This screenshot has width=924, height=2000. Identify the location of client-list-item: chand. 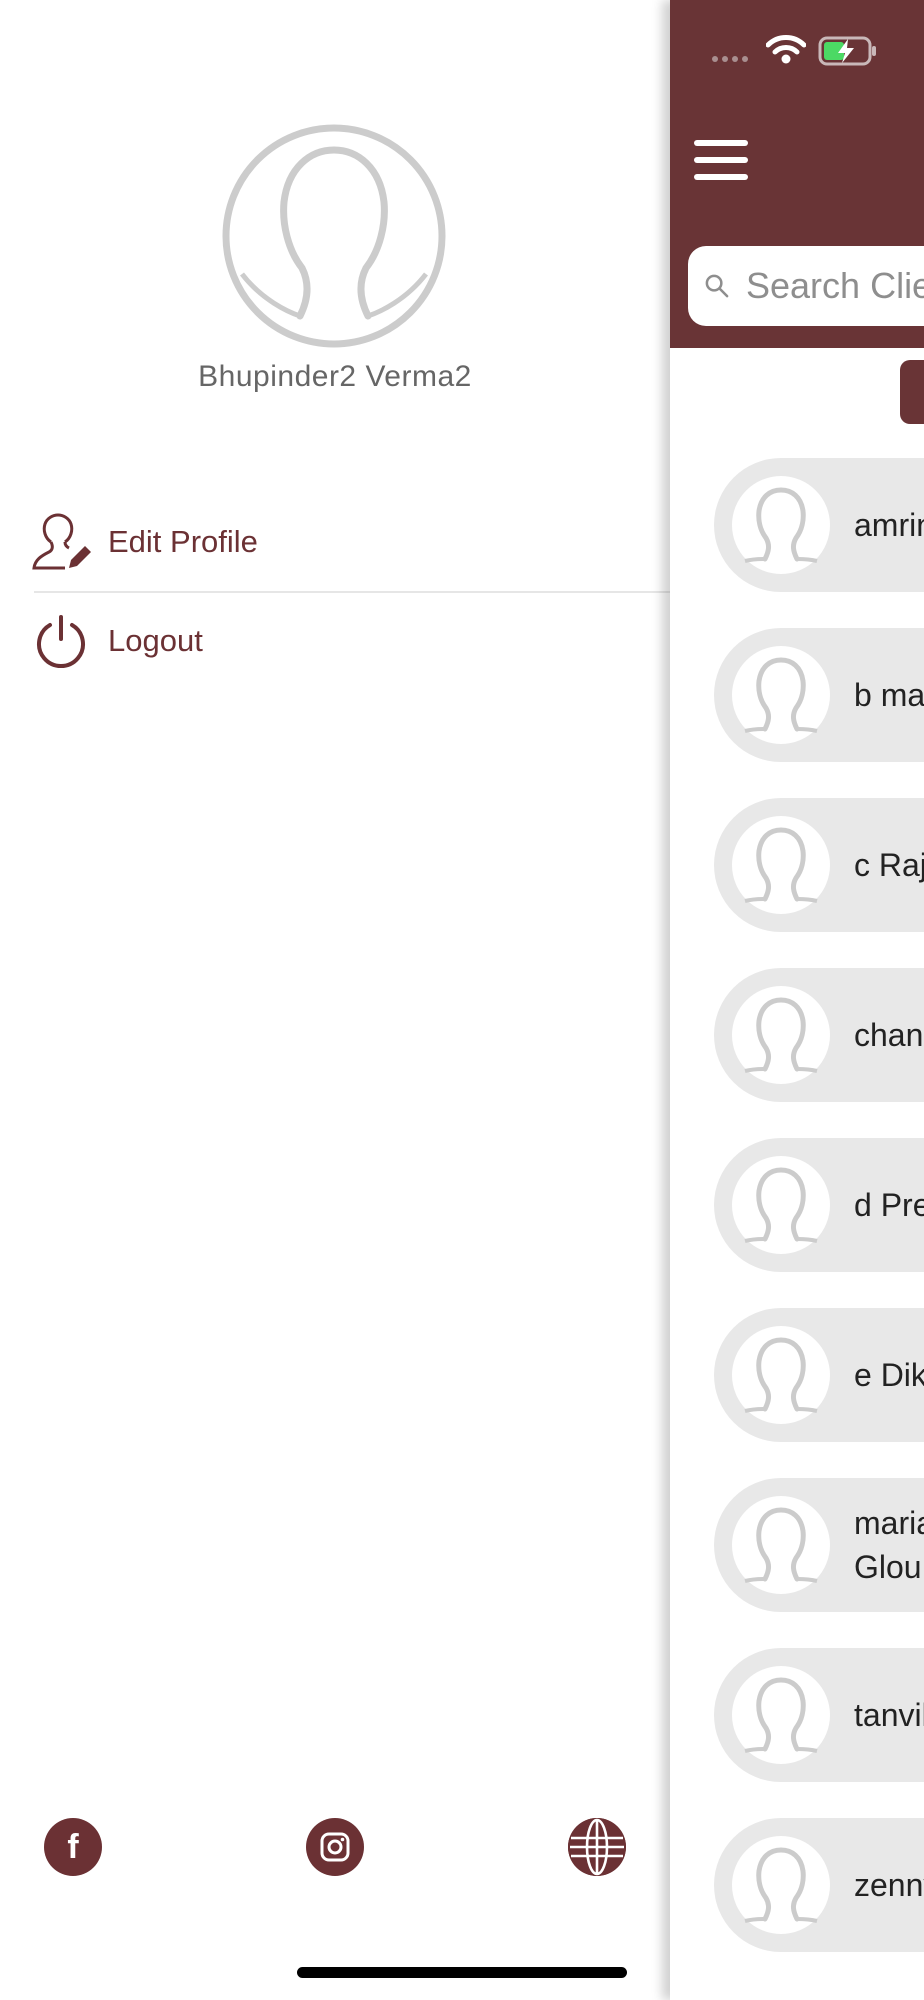
(819, 1035).